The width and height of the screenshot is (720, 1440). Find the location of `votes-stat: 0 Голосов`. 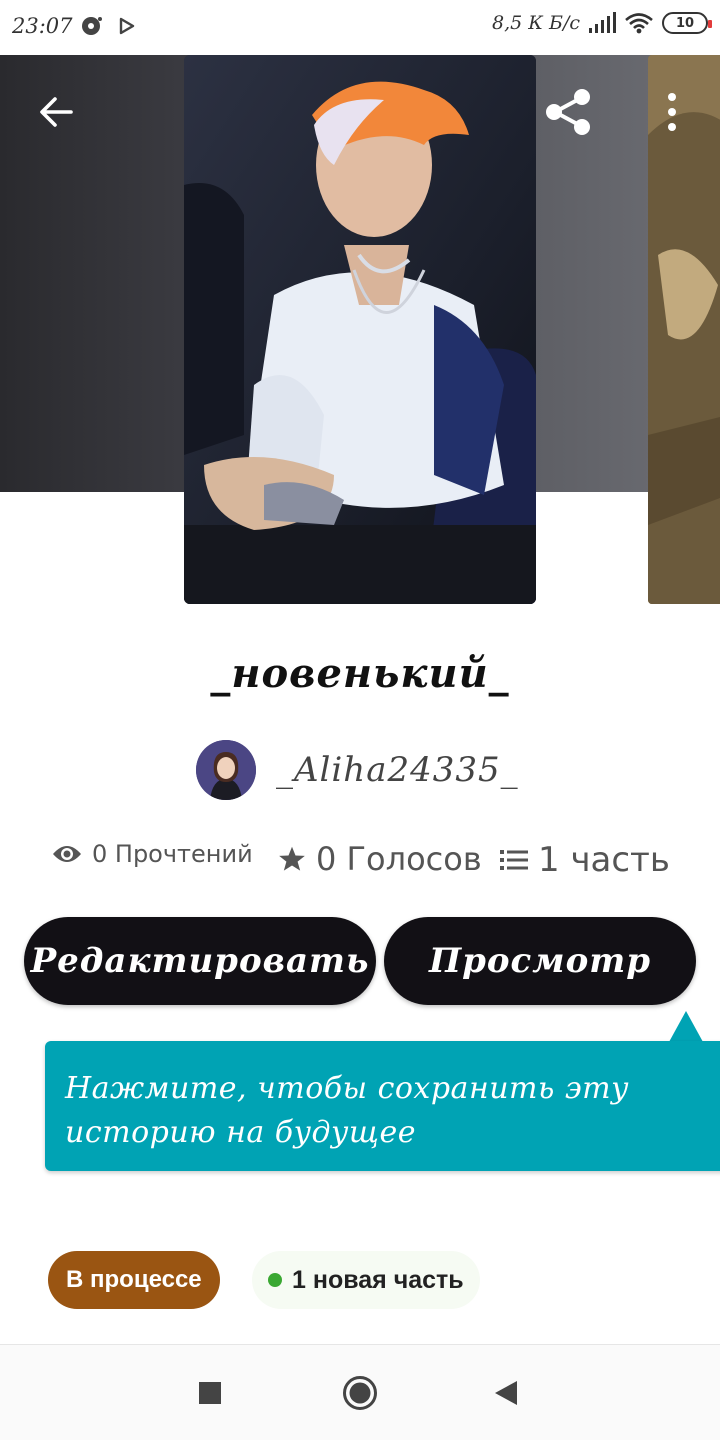

votes-stat: 0 Голосов is located at coordinates (380, 859).